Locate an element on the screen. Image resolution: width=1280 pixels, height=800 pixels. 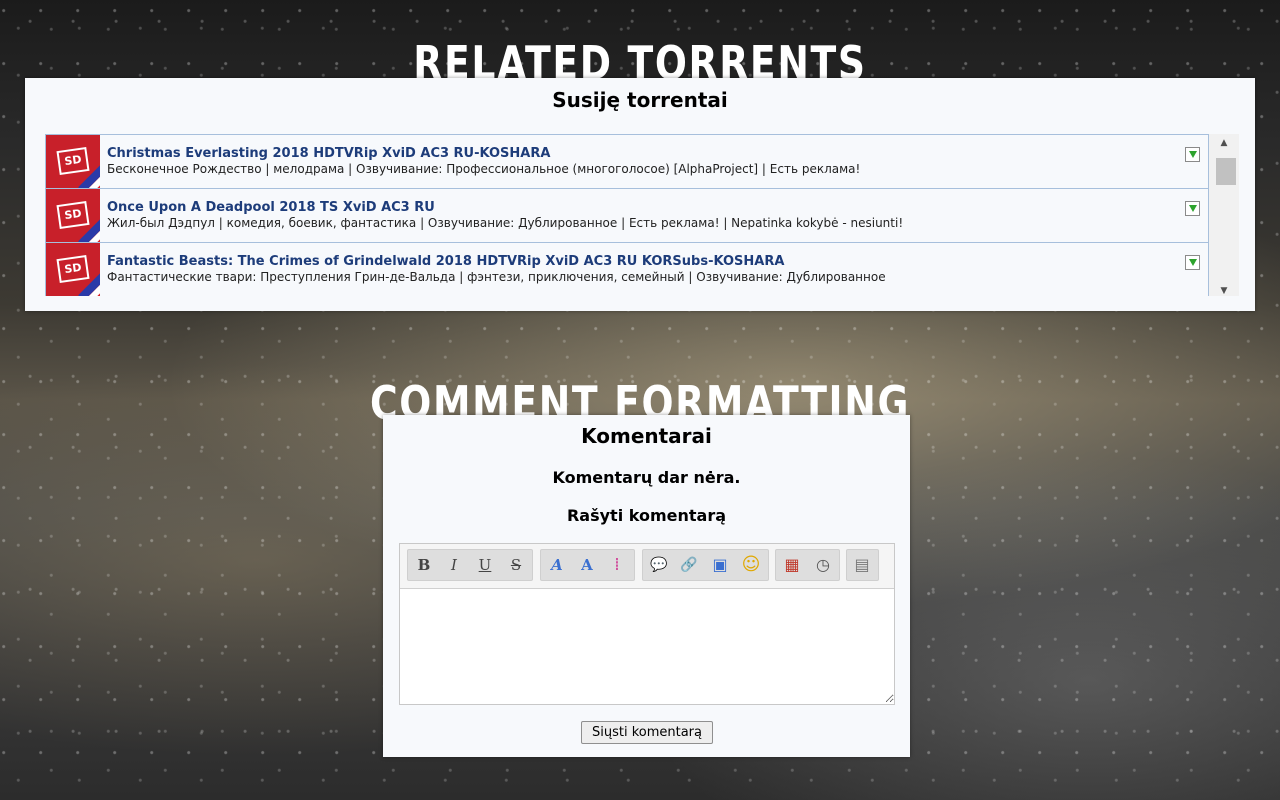
list-scrollbar: ▲ ▼ is located at coordinates (1224, 215).